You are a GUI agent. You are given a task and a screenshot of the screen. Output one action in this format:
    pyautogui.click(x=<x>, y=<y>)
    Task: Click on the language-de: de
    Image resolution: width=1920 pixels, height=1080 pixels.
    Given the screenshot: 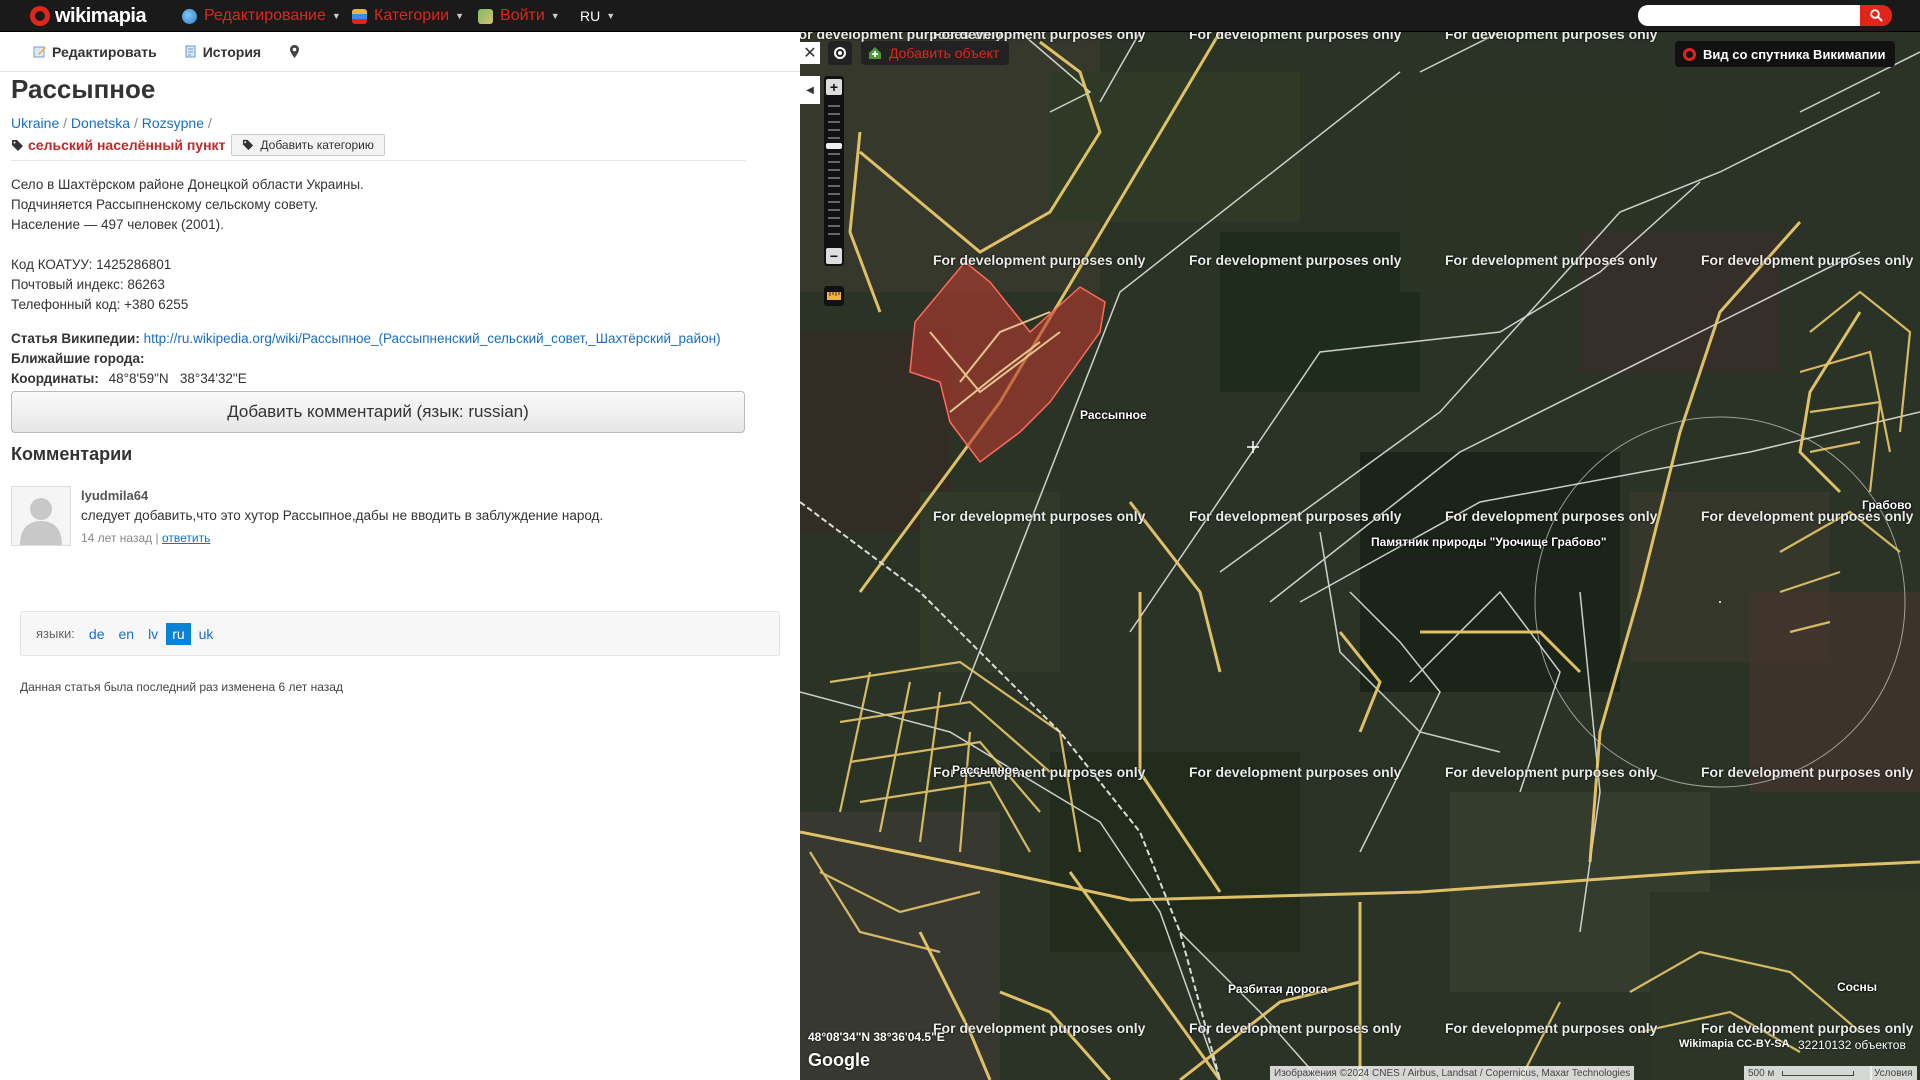 What is the action you would take?
    pyautogui.click(x=97, y=634)
    